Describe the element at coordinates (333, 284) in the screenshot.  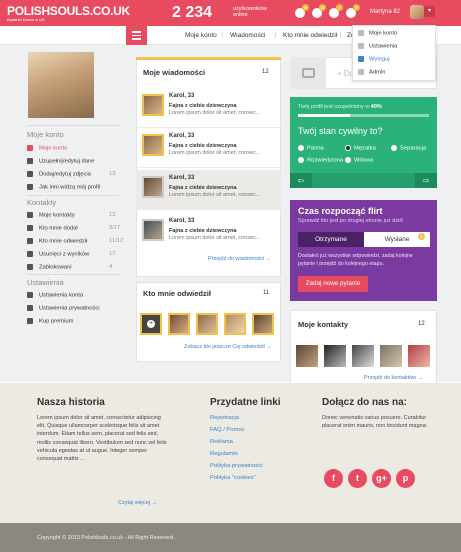
I see `ask-question-button: Zadaj nowe pytanie` at that location.